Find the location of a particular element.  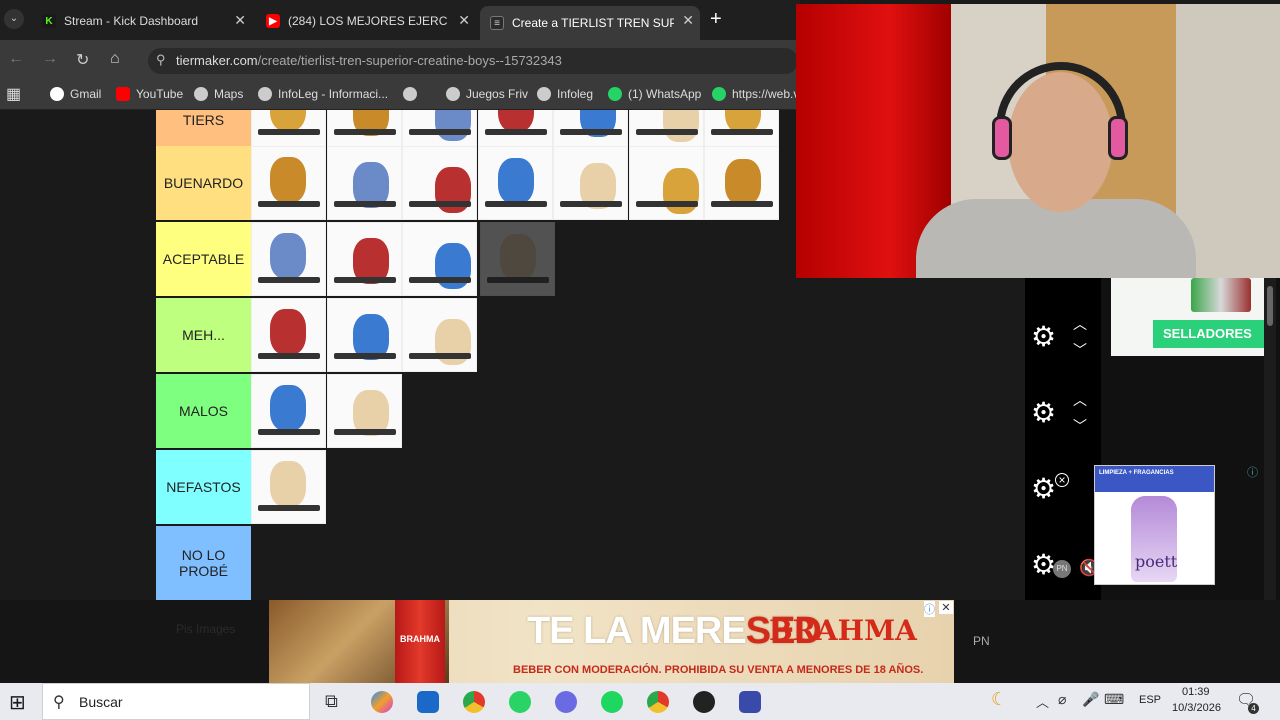

windows-start-icon: ⊞ is located at coordinates (17, 702).